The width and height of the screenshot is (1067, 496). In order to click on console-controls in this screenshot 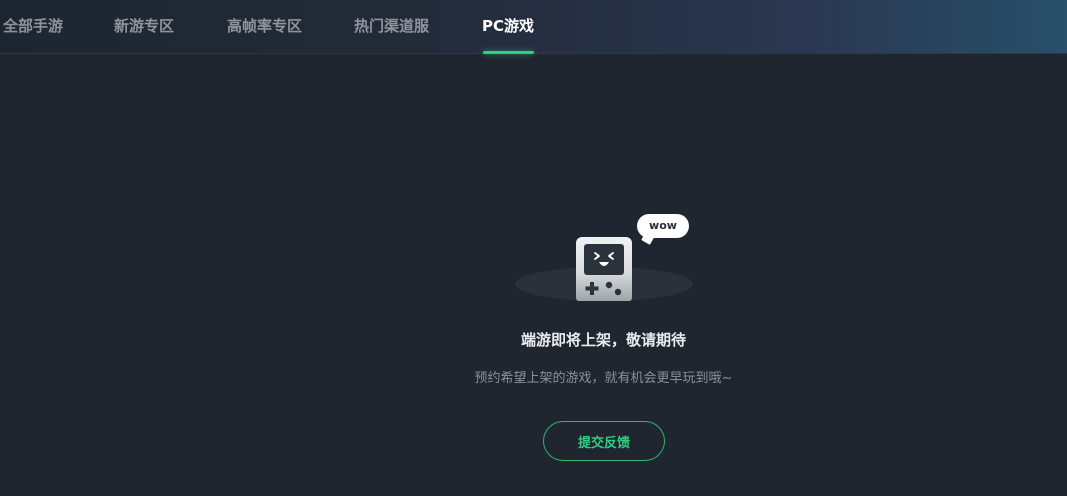, I will do `click(603, 288)`.